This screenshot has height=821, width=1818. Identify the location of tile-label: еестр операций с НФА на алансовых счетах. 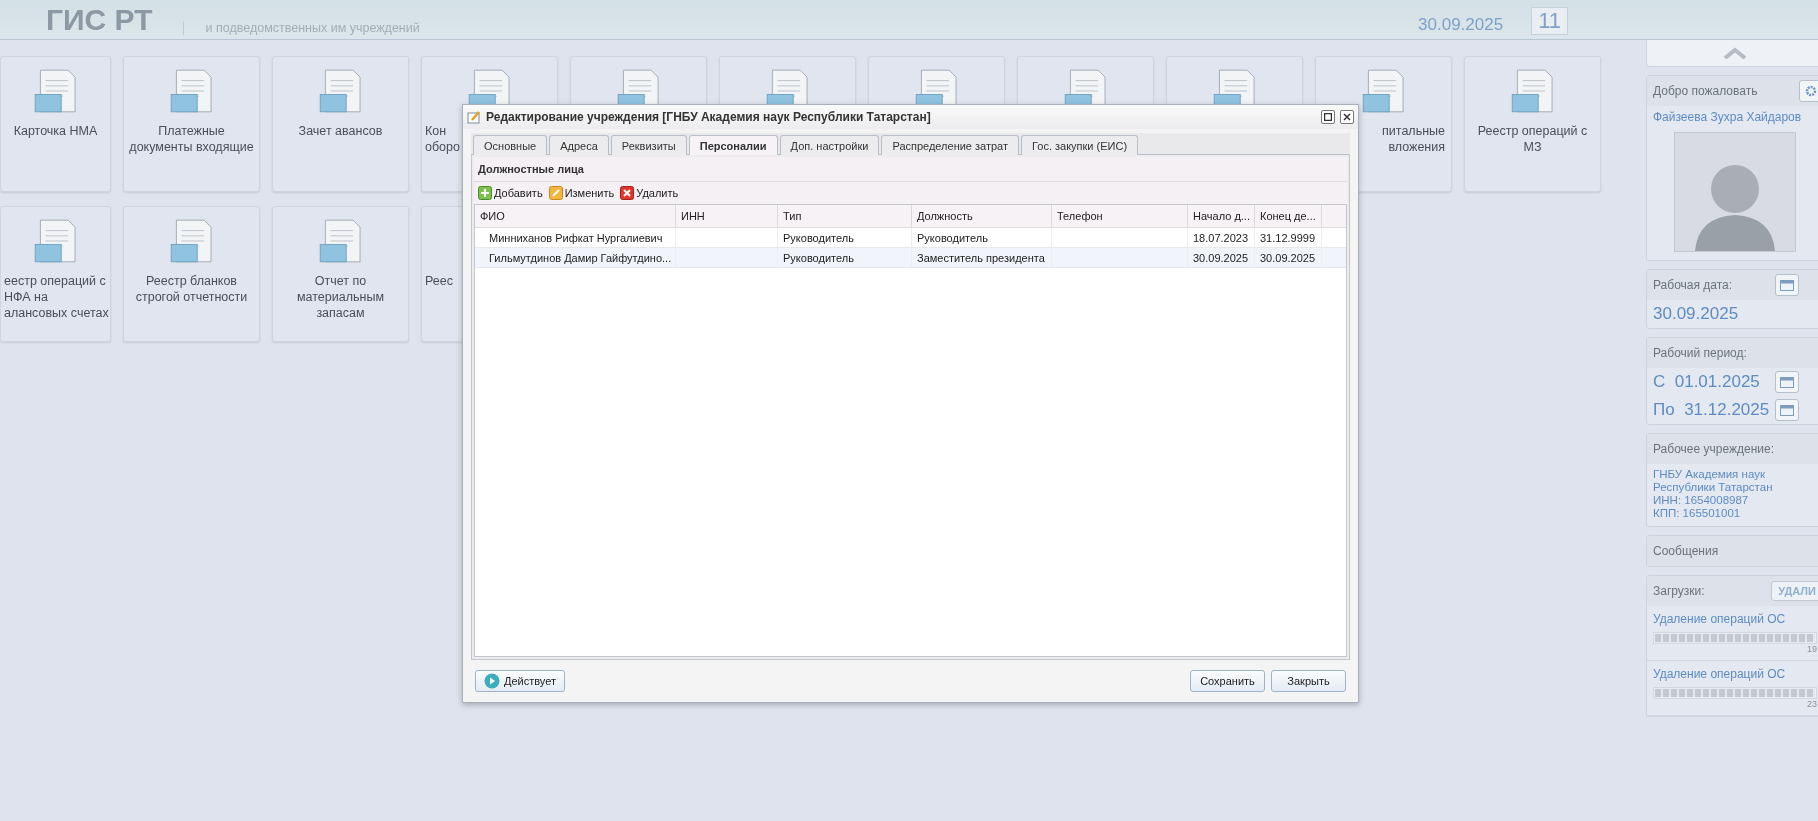
(56, 297).